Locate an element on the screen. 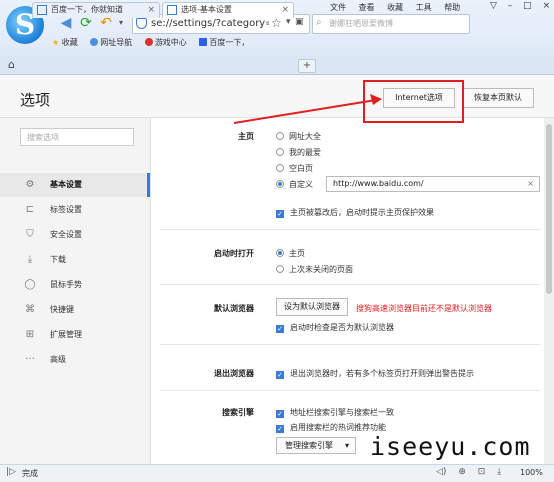 The image size is (554, 482). restore-defaults-button: 恢复本页默认 is located at coordinates (498, 98).